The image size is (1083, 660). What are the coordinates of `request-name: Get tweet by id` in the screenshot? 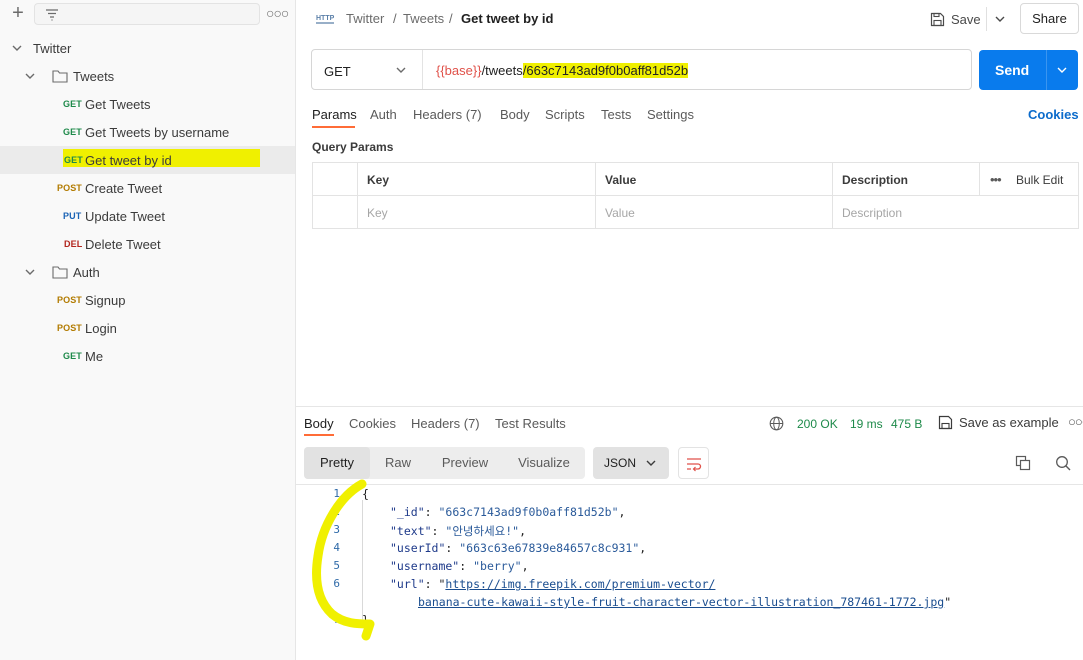 It's located at (128, 160).